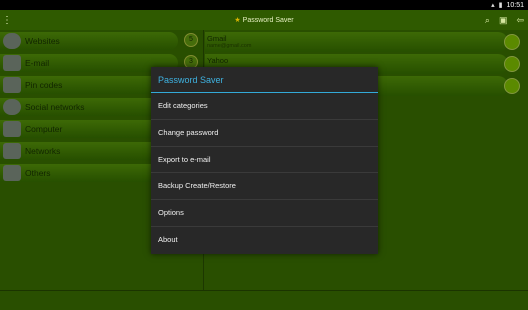 Image resolution: width=528 pixels, height=310 pixels. What do you see at coordinates (493, 5) in the screenshot?
I see `signal-icon: ▴` at bounding box center [493, 5].